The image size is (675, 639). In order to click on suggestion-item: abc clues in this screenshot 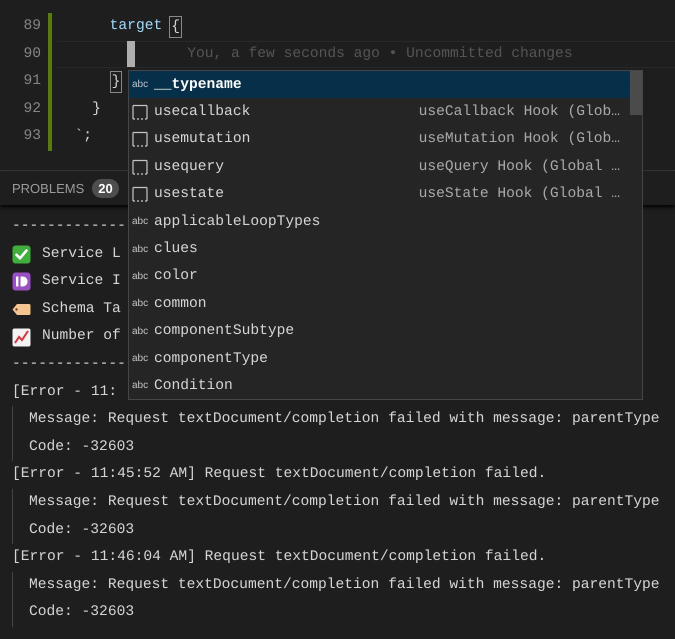, I will do `click(379, 249)`.